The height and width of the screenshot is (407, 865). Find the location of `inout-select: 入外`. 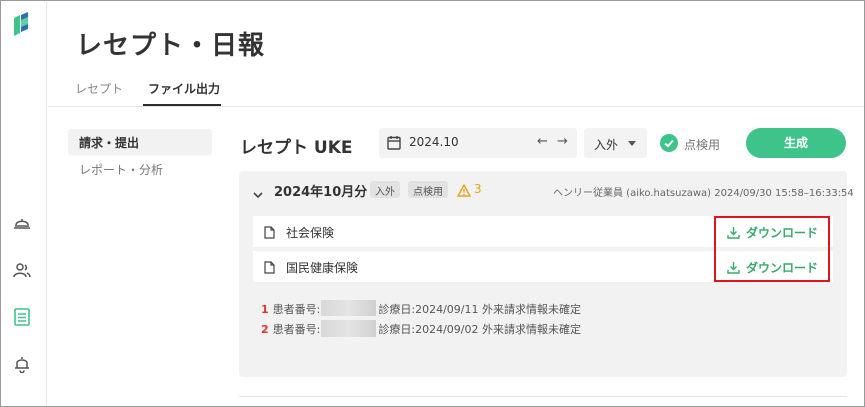

inout-select: 入外 is located at coordinates (615, 143).